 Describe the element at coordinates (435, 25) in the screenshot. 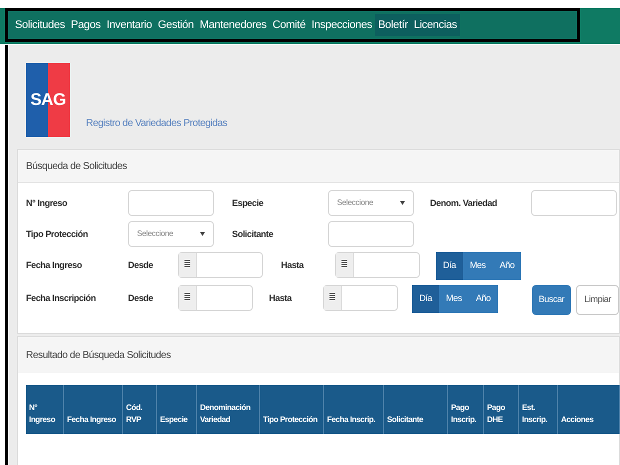

I see `nav-item: Licencias` at that location.